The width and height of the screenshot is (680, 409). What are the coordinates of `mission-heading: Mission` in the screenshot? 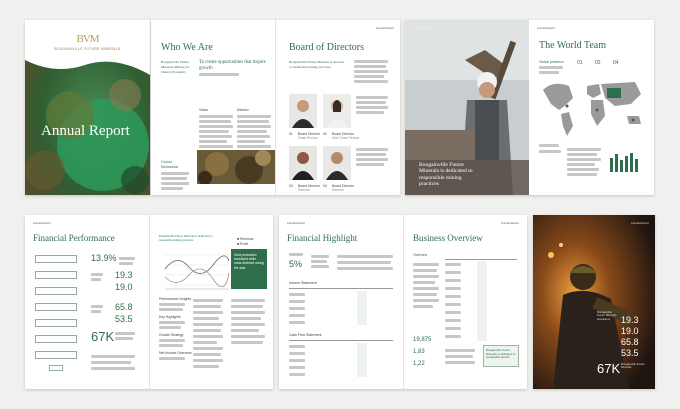 It's located at (243, 110).